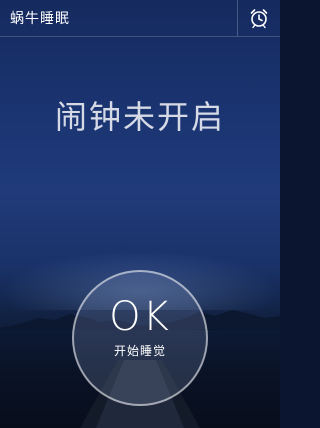 This screenshot has width=320, height=428. I want to click on ok-label: OK, so click(140, 317).